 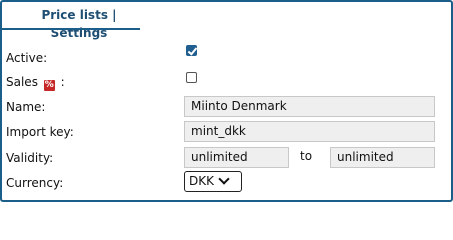 I want to click on validity-from-field: unlimited, so click(x=236, y=157).